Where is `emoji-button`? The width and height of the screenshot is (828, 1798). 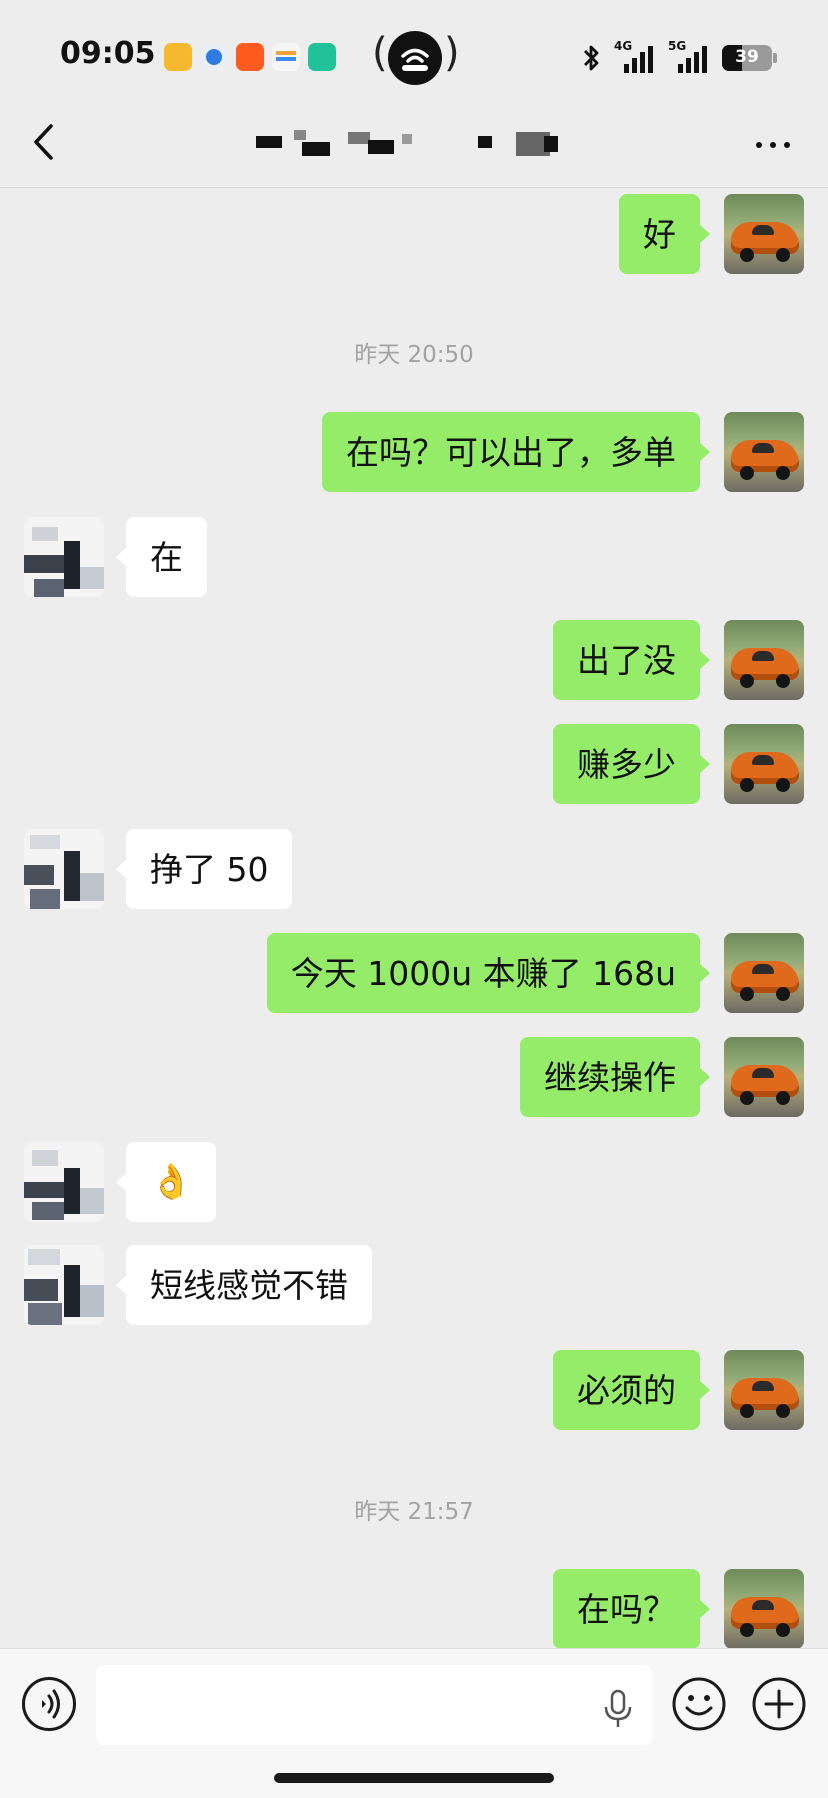
emoji-button is located at coordinates (699, 1704).